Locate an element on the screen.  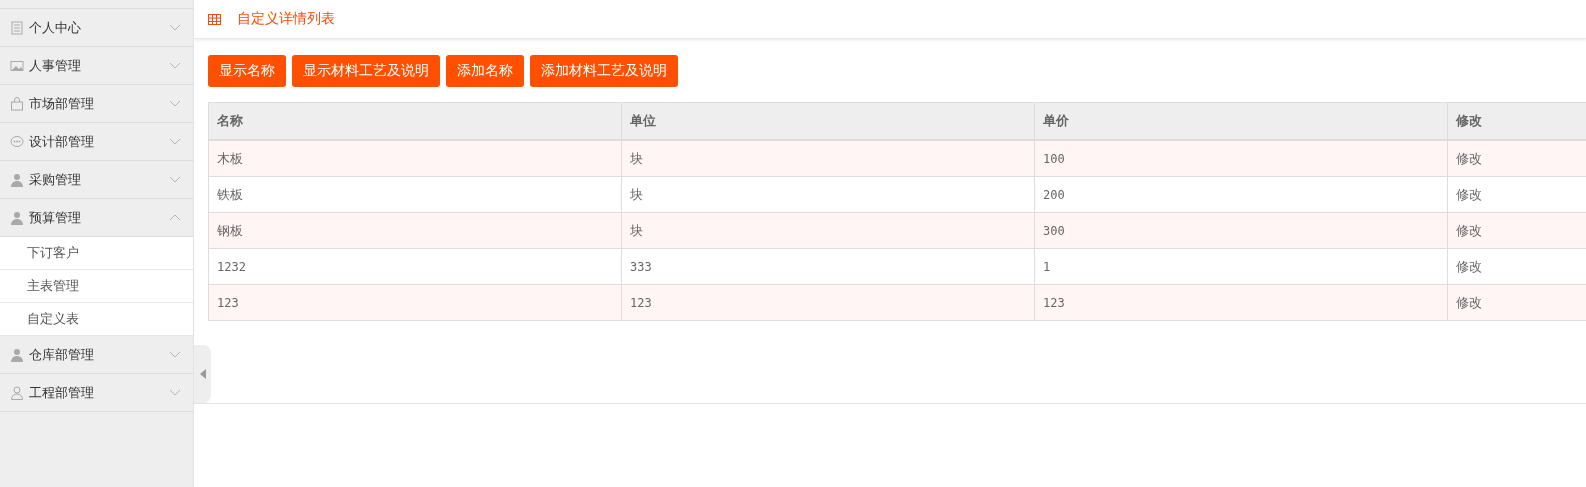
table-cell: 铁板 is located at coordinates (415, 194).